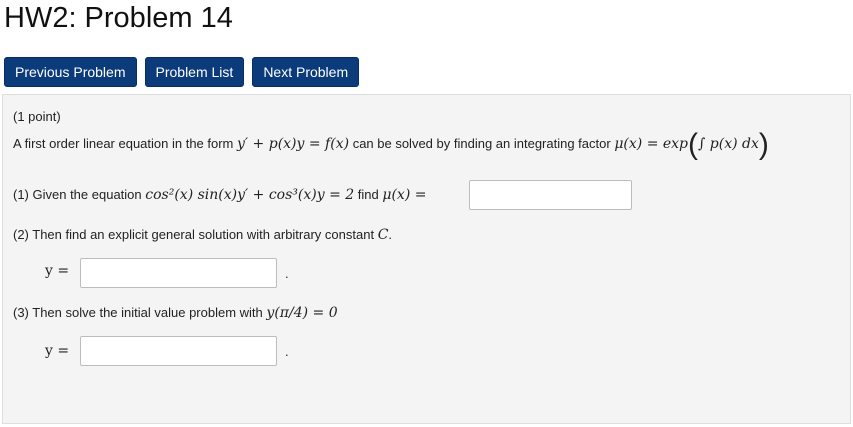 The image size is (853, 427). Describe the element at coordinates (77, 194) in the screenshot. I see `part1-prefix: (1) Given the equation` at that location.